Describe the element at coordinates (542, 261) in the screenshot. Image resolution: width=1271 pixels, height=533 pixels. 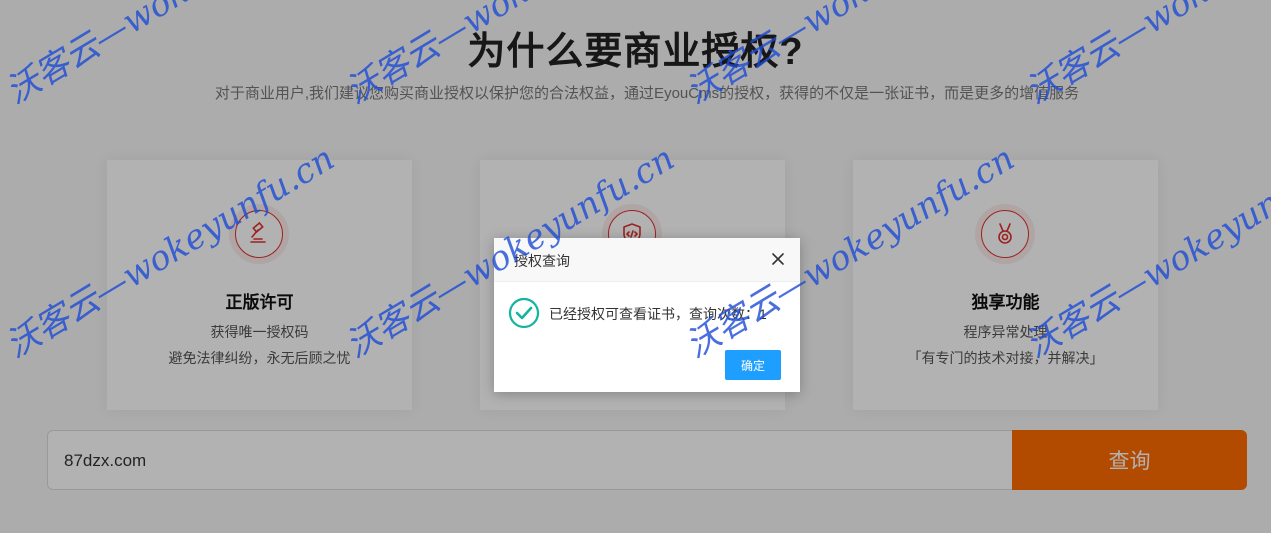
I see `dialog-title: 授权查询` at that location.